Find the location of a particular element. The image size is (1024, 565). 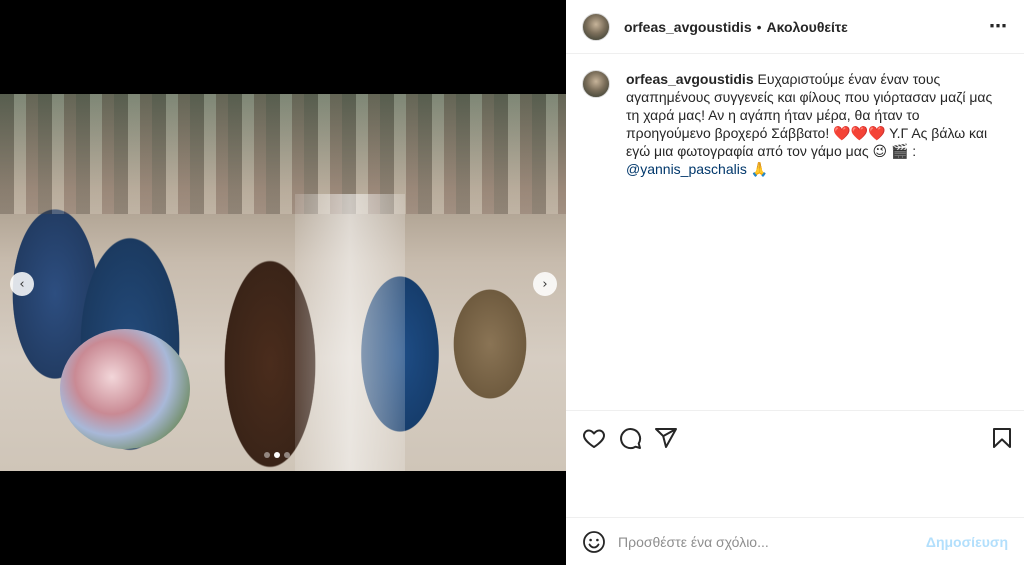

carousel-indicator is located at coordinates (277, 455).